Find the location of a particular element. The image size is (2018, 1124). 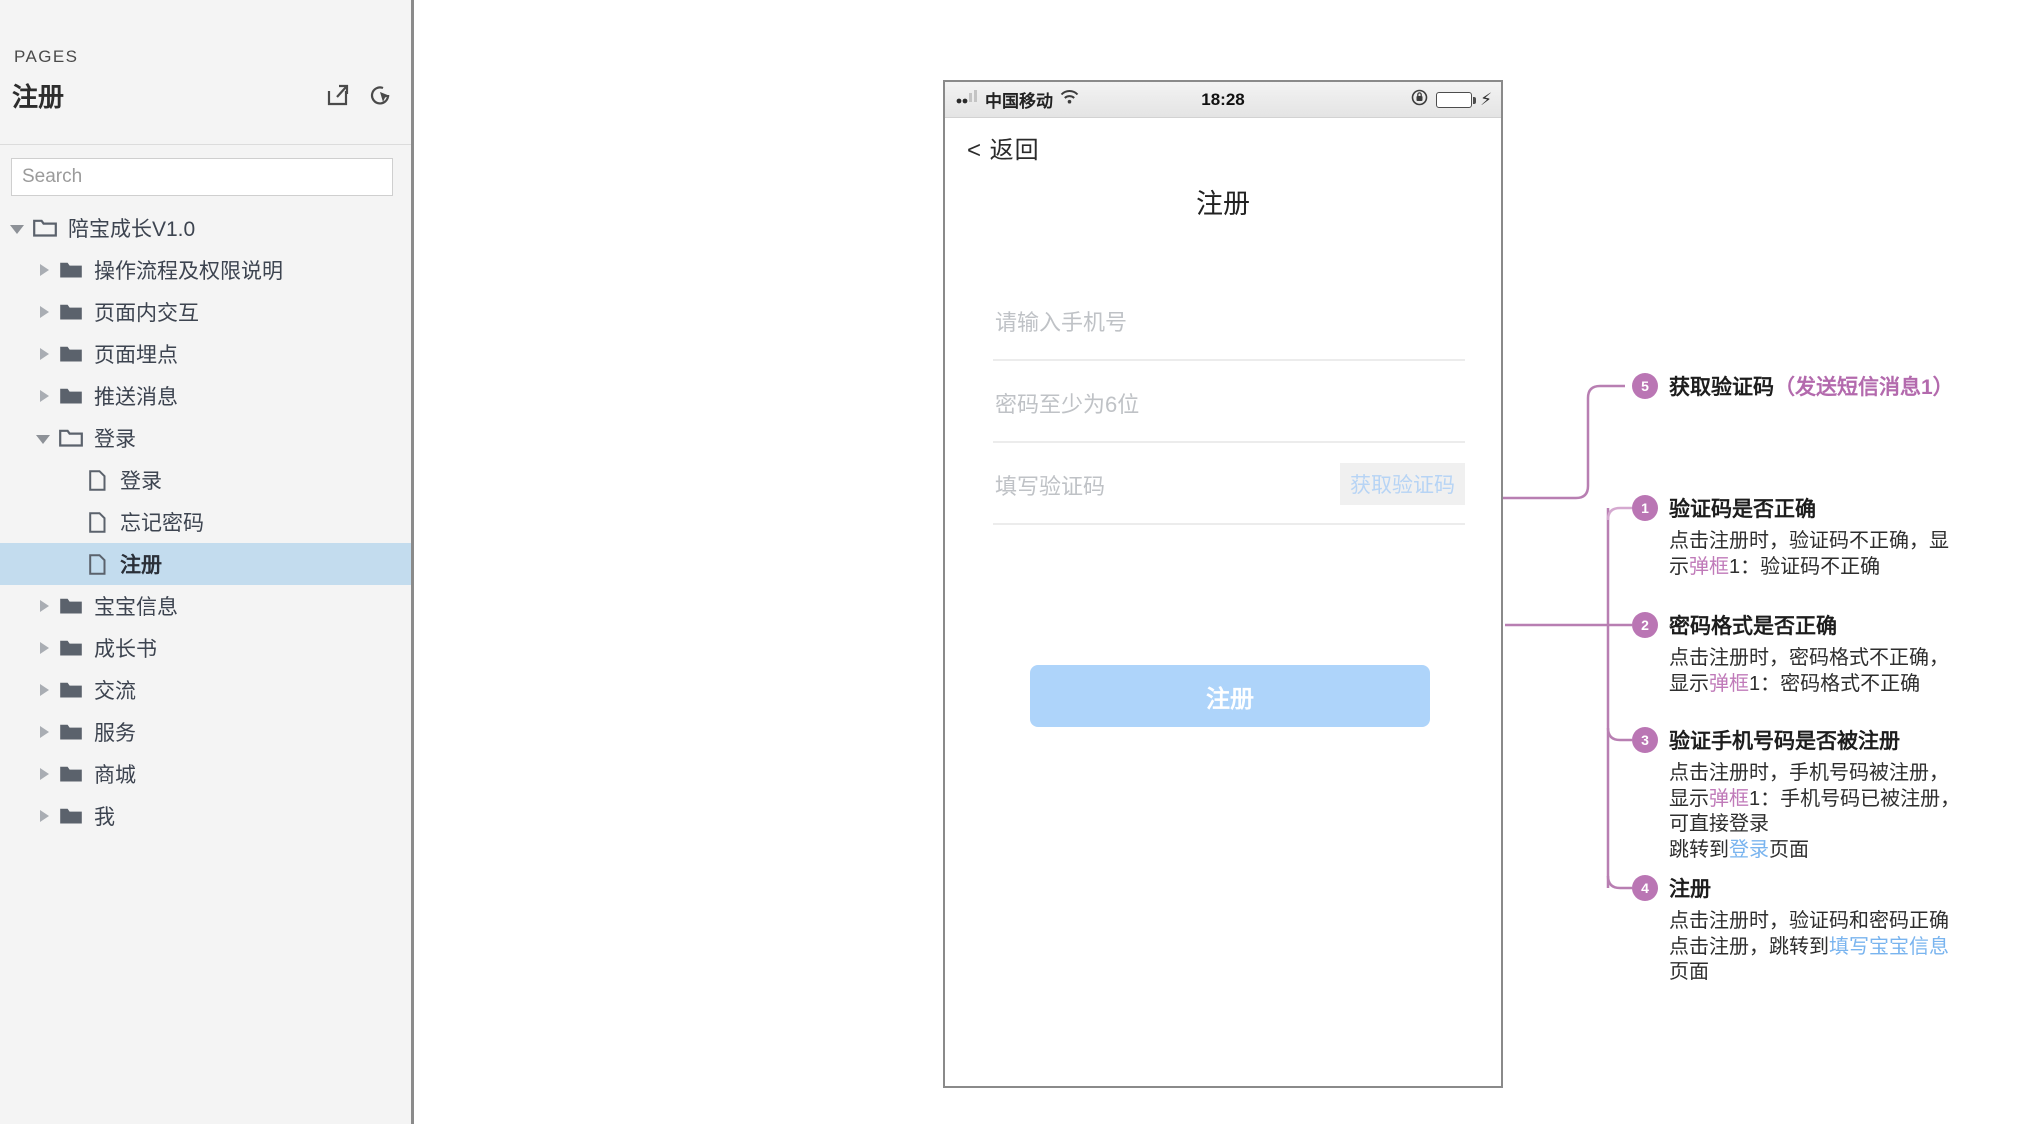

tree-item-label: 登录 is located at coordinates (115, 439).